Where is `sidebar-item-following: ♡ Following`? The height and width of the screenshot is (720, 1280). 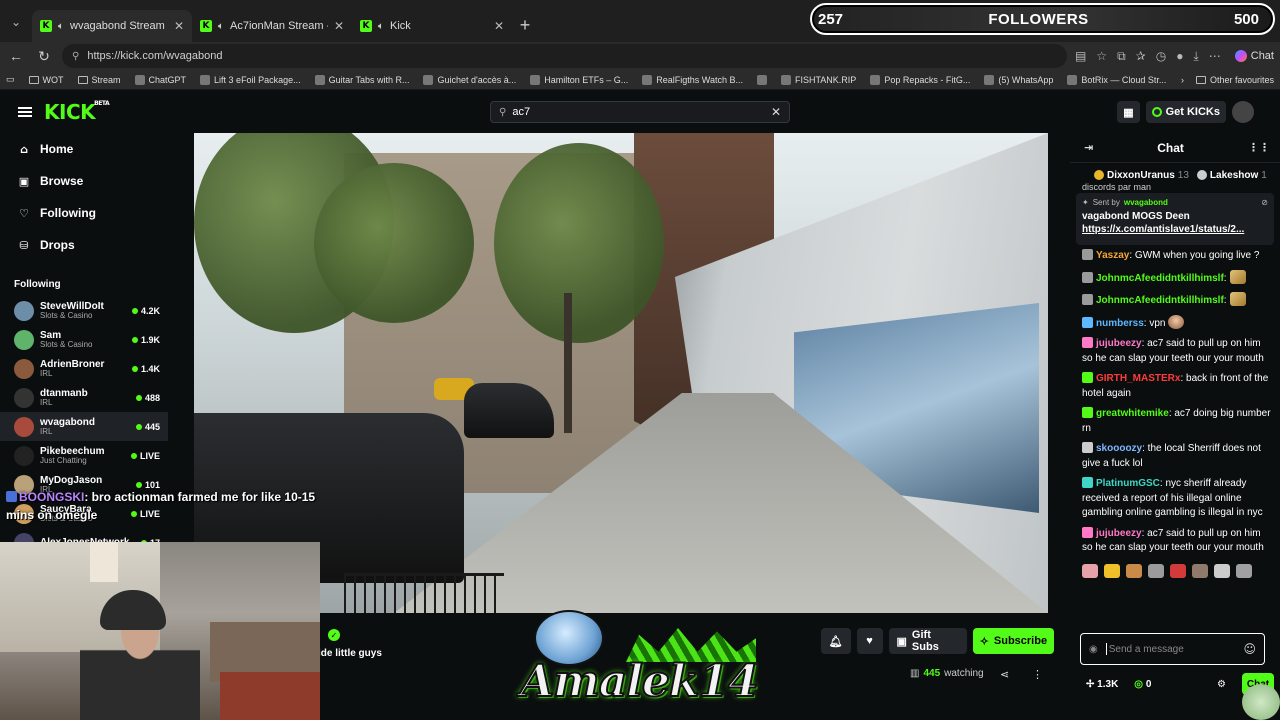
sidebar-item-following: ♡ Following is located at coordinates (84, 213).